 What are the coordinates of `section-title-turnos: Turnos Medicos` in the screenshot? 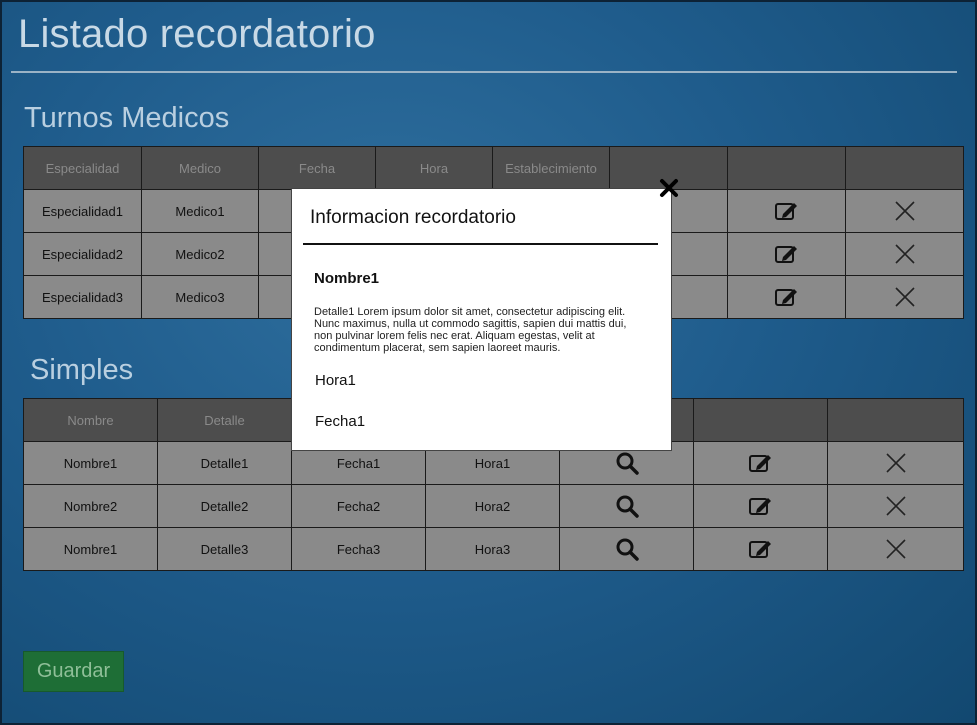 It's located at (127, 118).